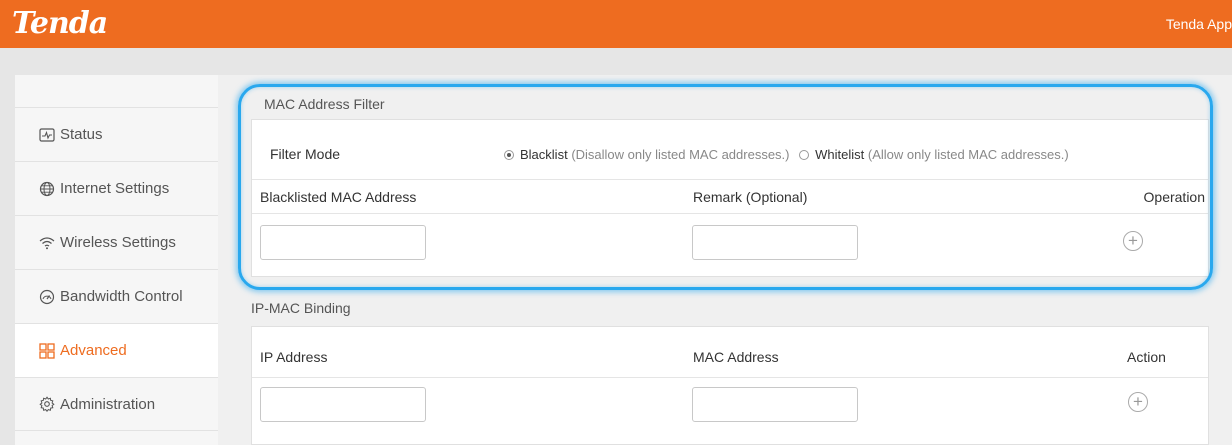  What do you see at coordinates (47, 135) in the screenshot?
I see `status-icon` at bounding box center [47, 135].